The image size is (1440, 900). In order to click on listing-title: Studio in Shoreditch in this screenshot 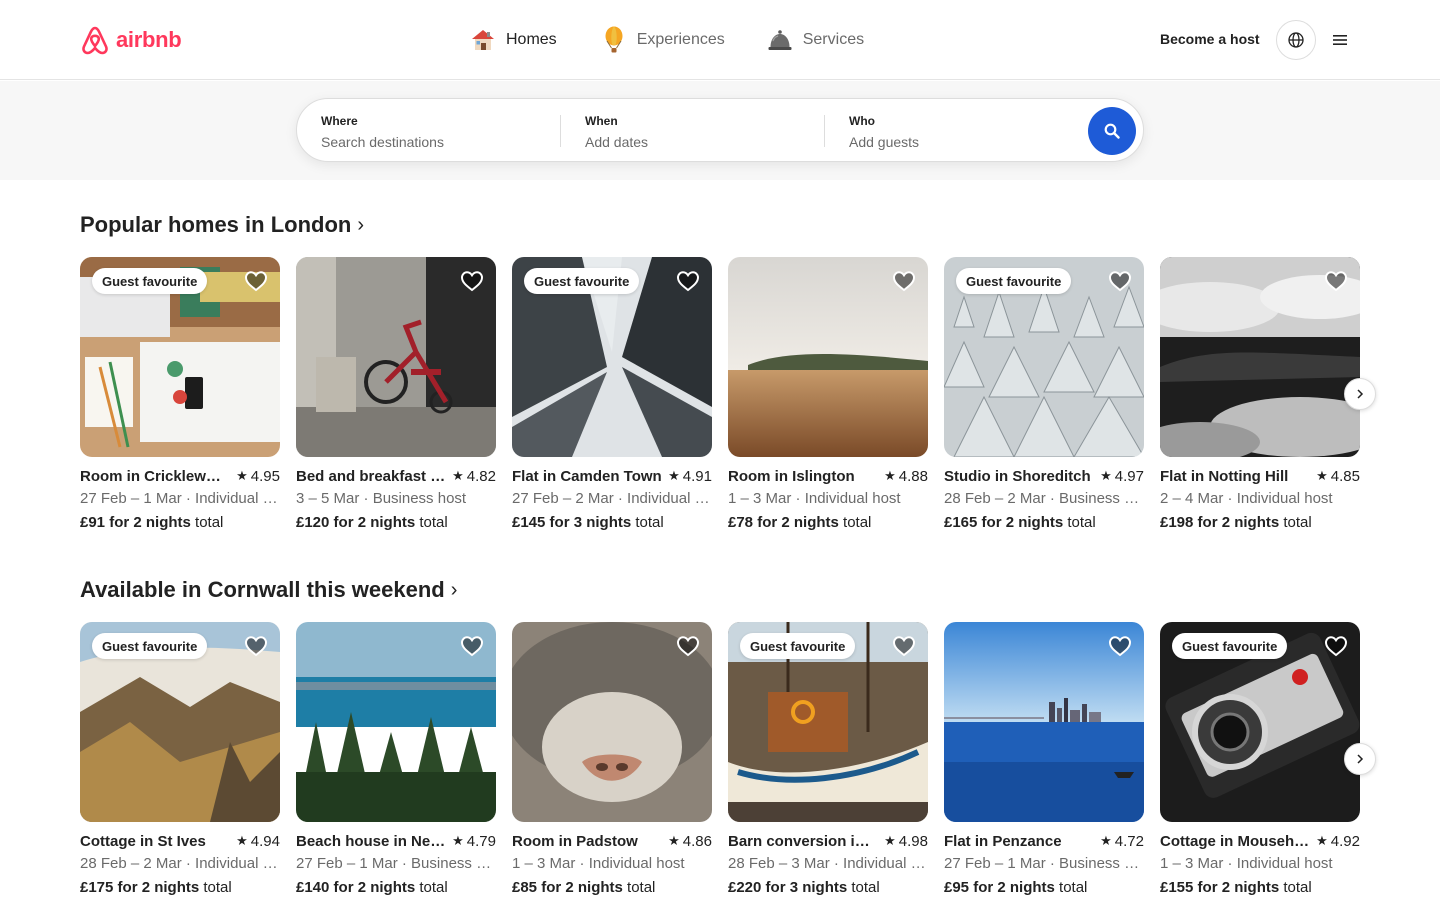, I will do `click(1017, 476)`.